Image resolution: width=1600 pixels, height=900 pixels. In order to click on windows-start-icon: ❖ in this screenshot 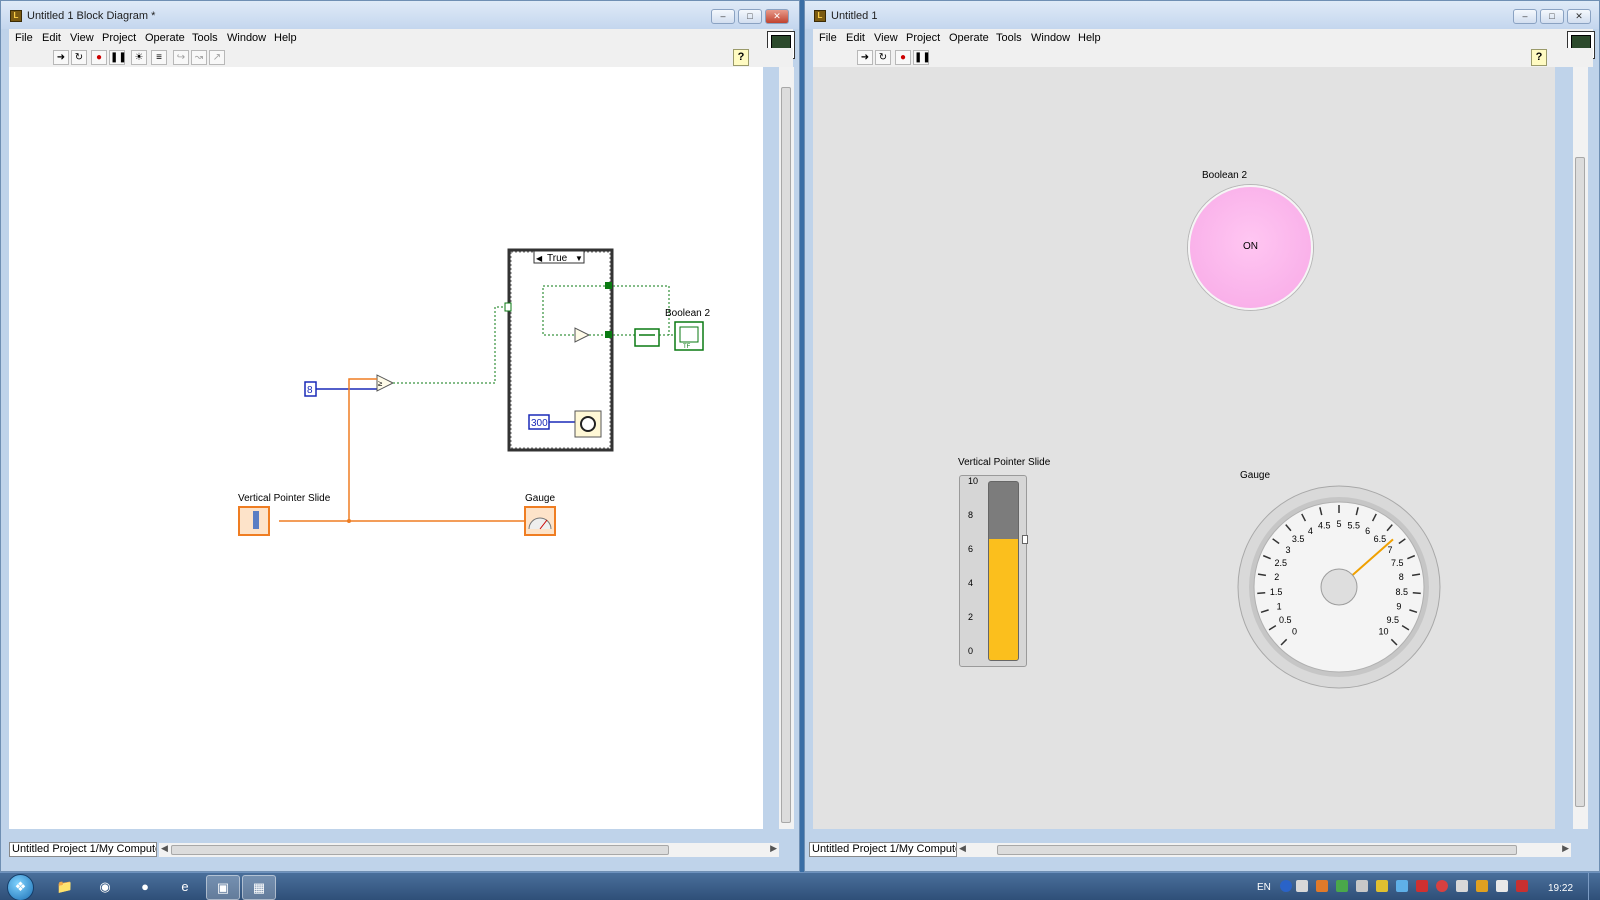, I will do `click(20, 887)`.